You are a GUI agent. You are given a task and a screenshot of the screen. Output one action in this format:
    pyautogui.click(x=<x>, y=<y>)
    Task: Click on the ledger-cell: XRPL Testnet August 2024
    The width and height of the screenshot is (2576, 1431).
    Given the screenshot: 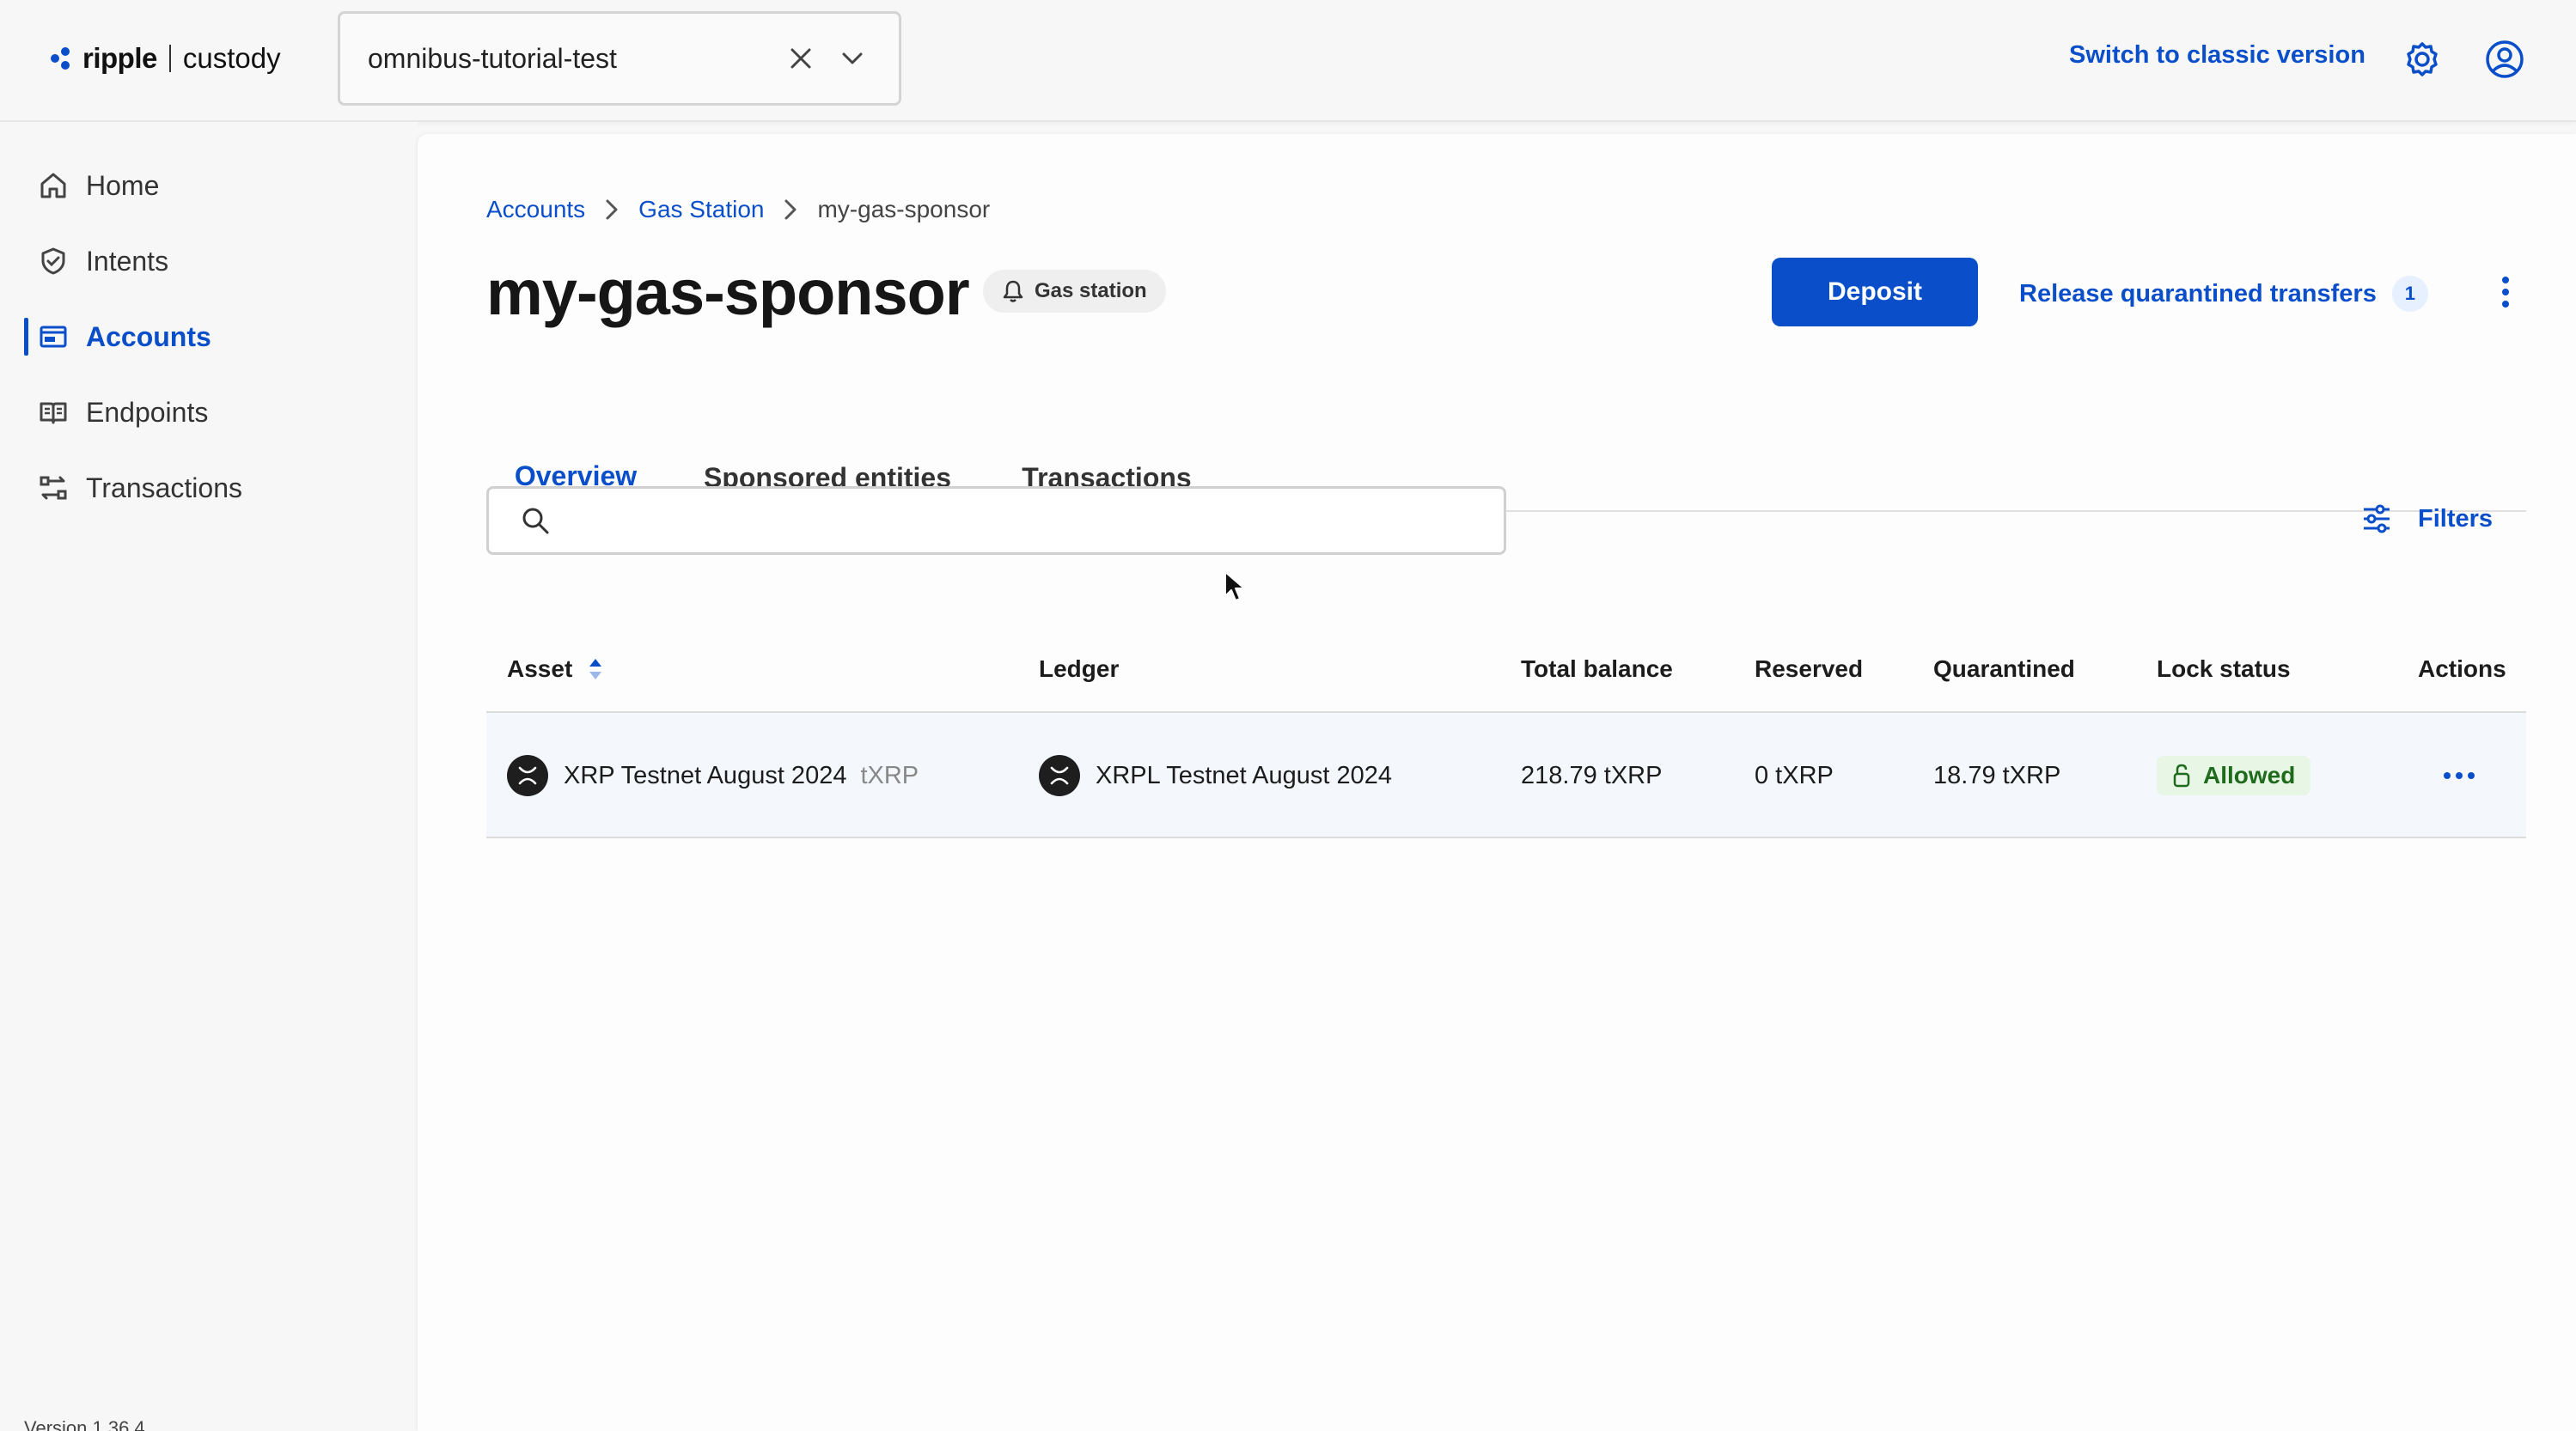 What is the action you would take?
    pyautogui.click(x=1215, y=775)
    